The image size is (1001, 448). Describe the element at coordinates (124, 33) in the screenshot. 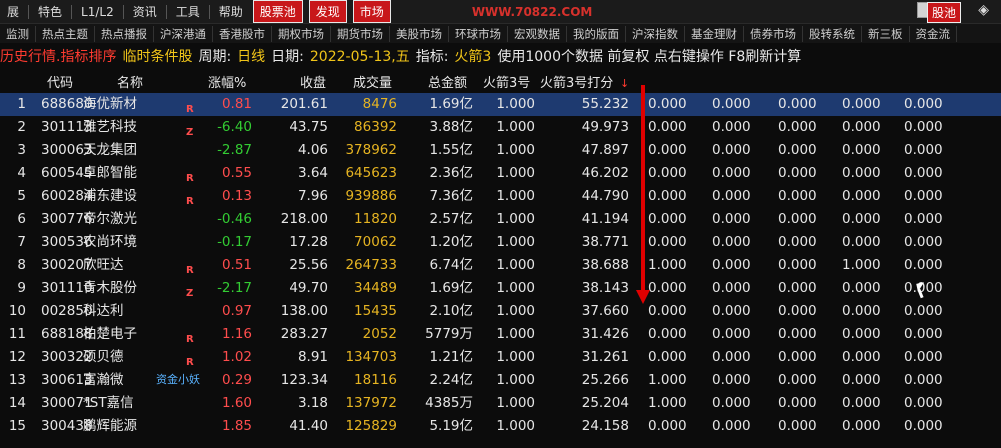

I see `market-tab: 热点播报` at that location.